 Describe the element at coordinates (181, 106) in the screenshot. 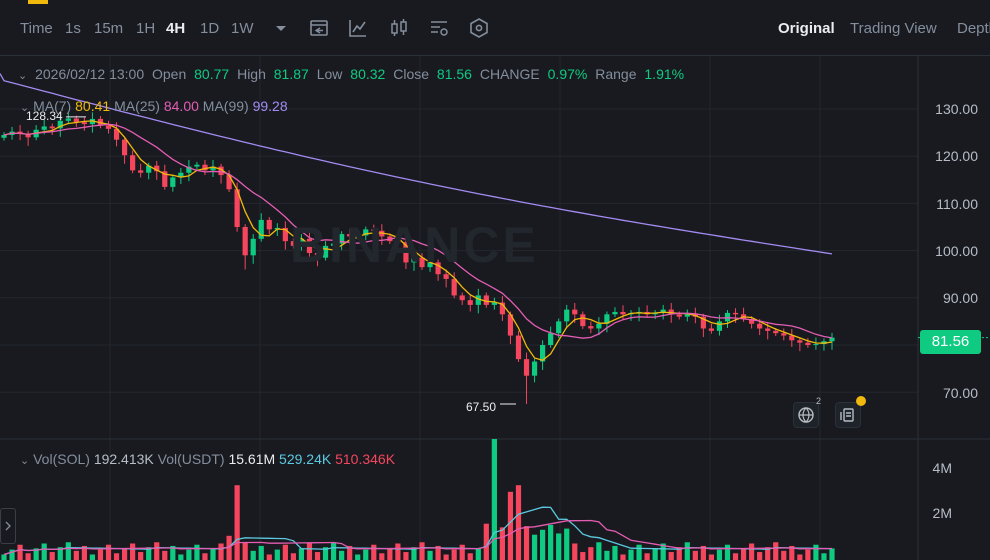

I see `ma25-value: 84.00` at that location.